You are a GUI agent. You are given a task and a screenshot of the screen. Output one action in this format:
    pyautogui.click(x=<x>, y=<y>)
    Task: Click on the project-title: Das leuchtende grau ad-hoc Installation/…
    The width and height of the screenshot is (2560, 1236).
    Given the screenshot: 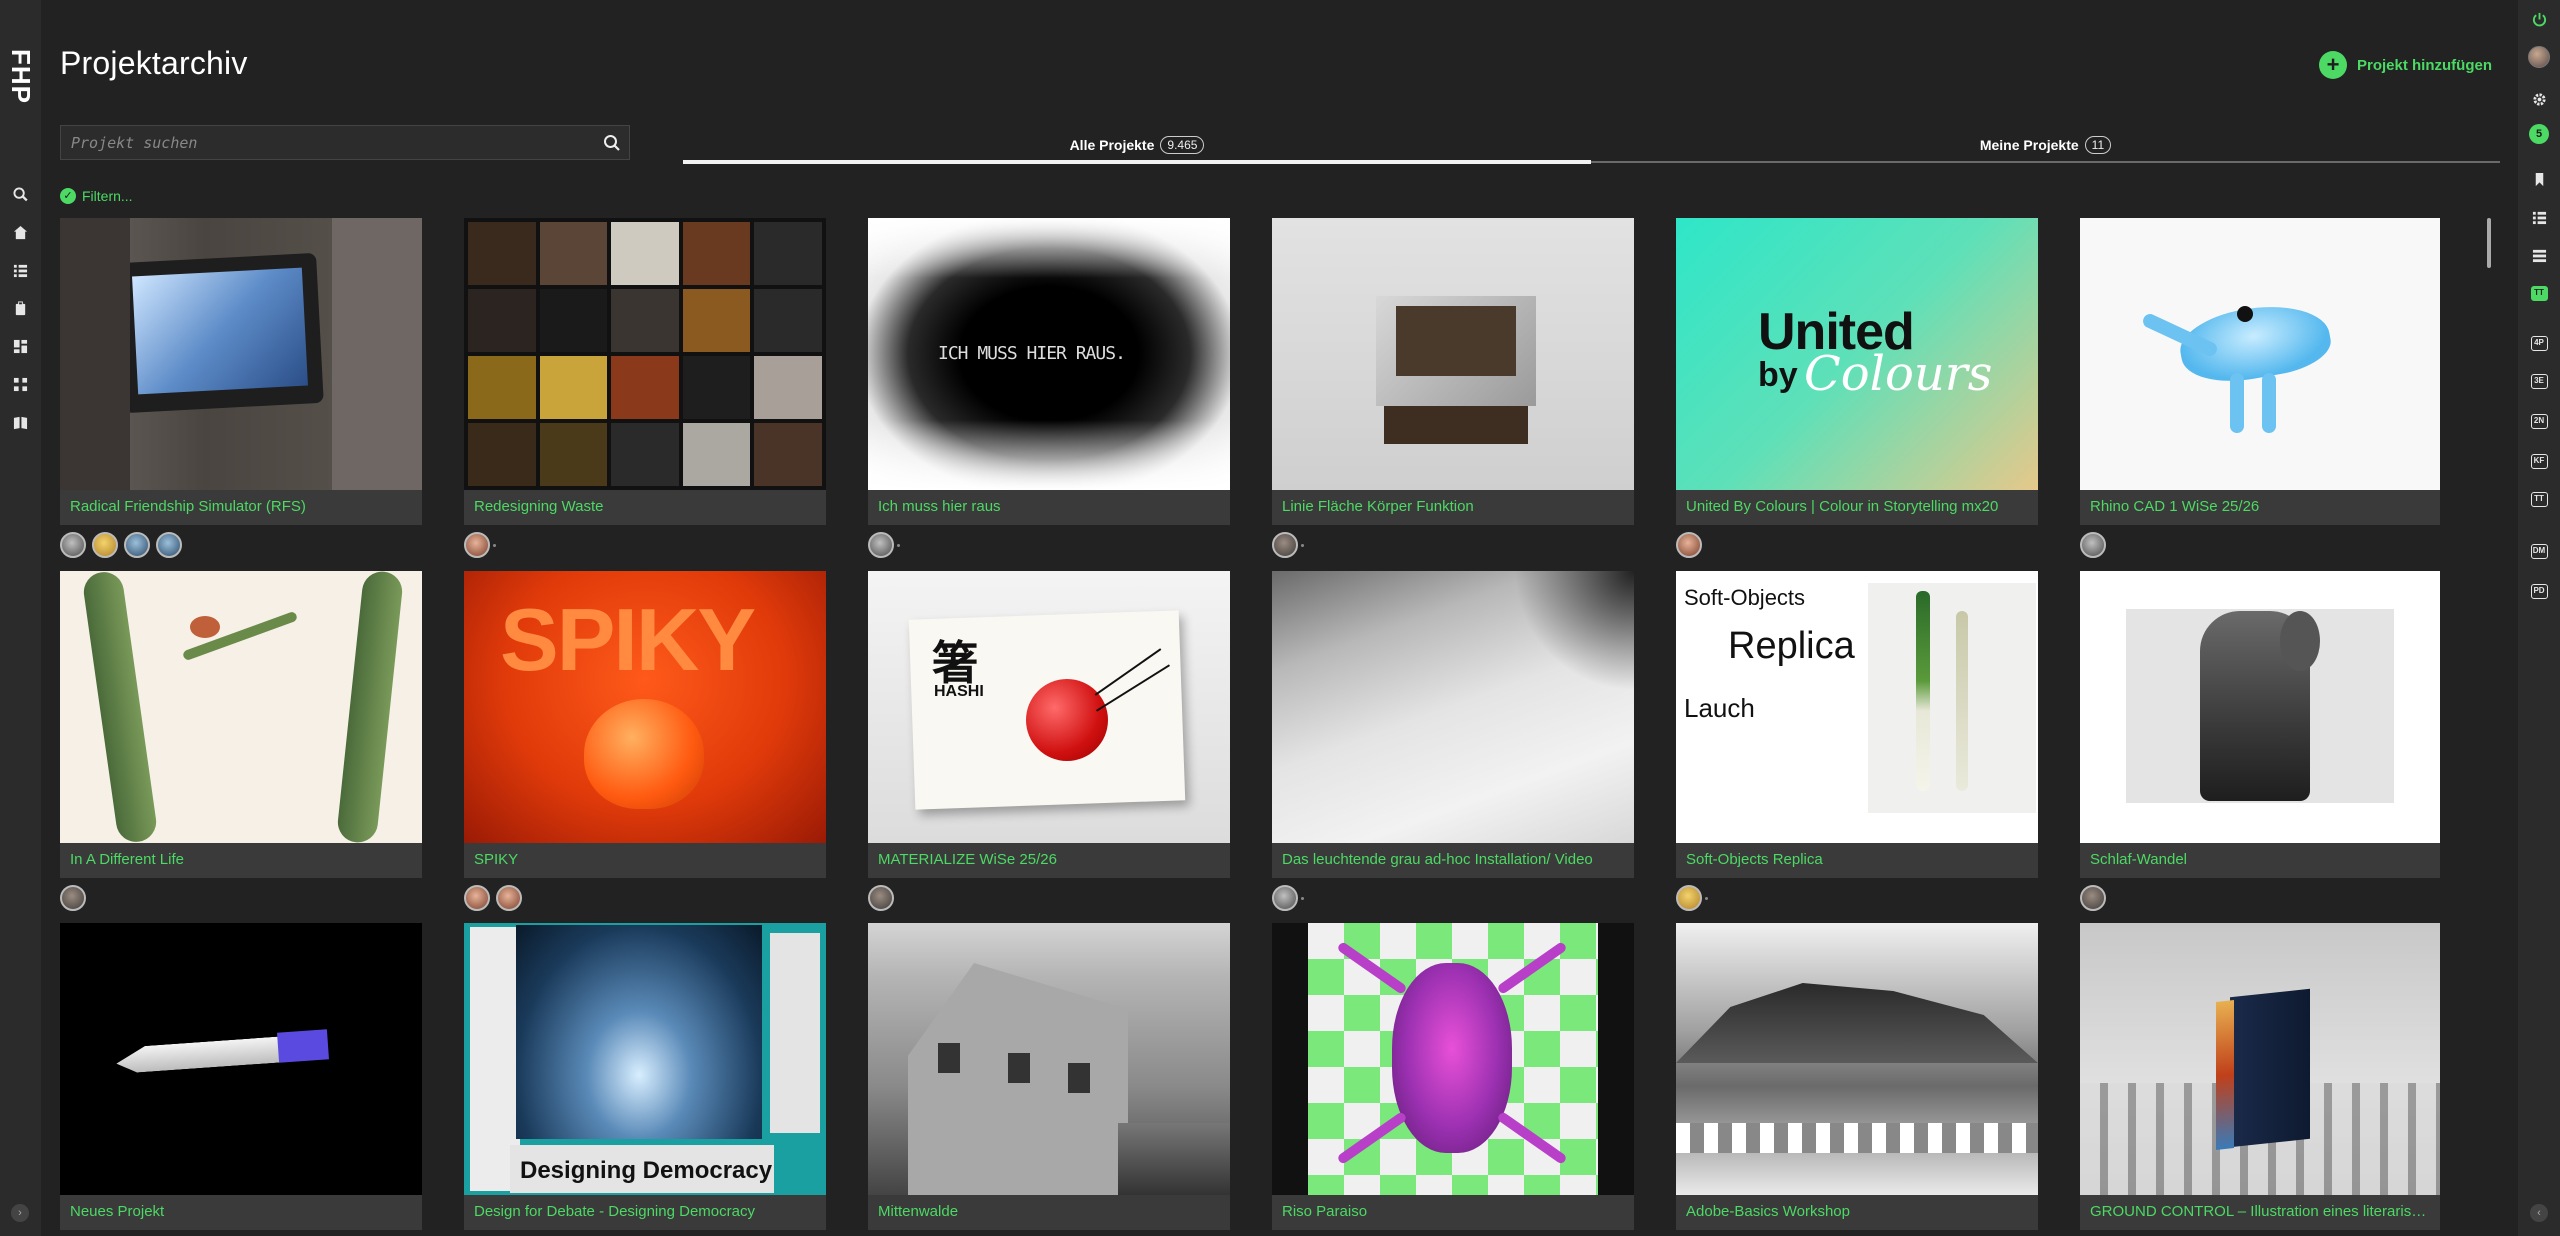 What is the action you would take?
    pyautogui.click(x=1453, y=860)
    